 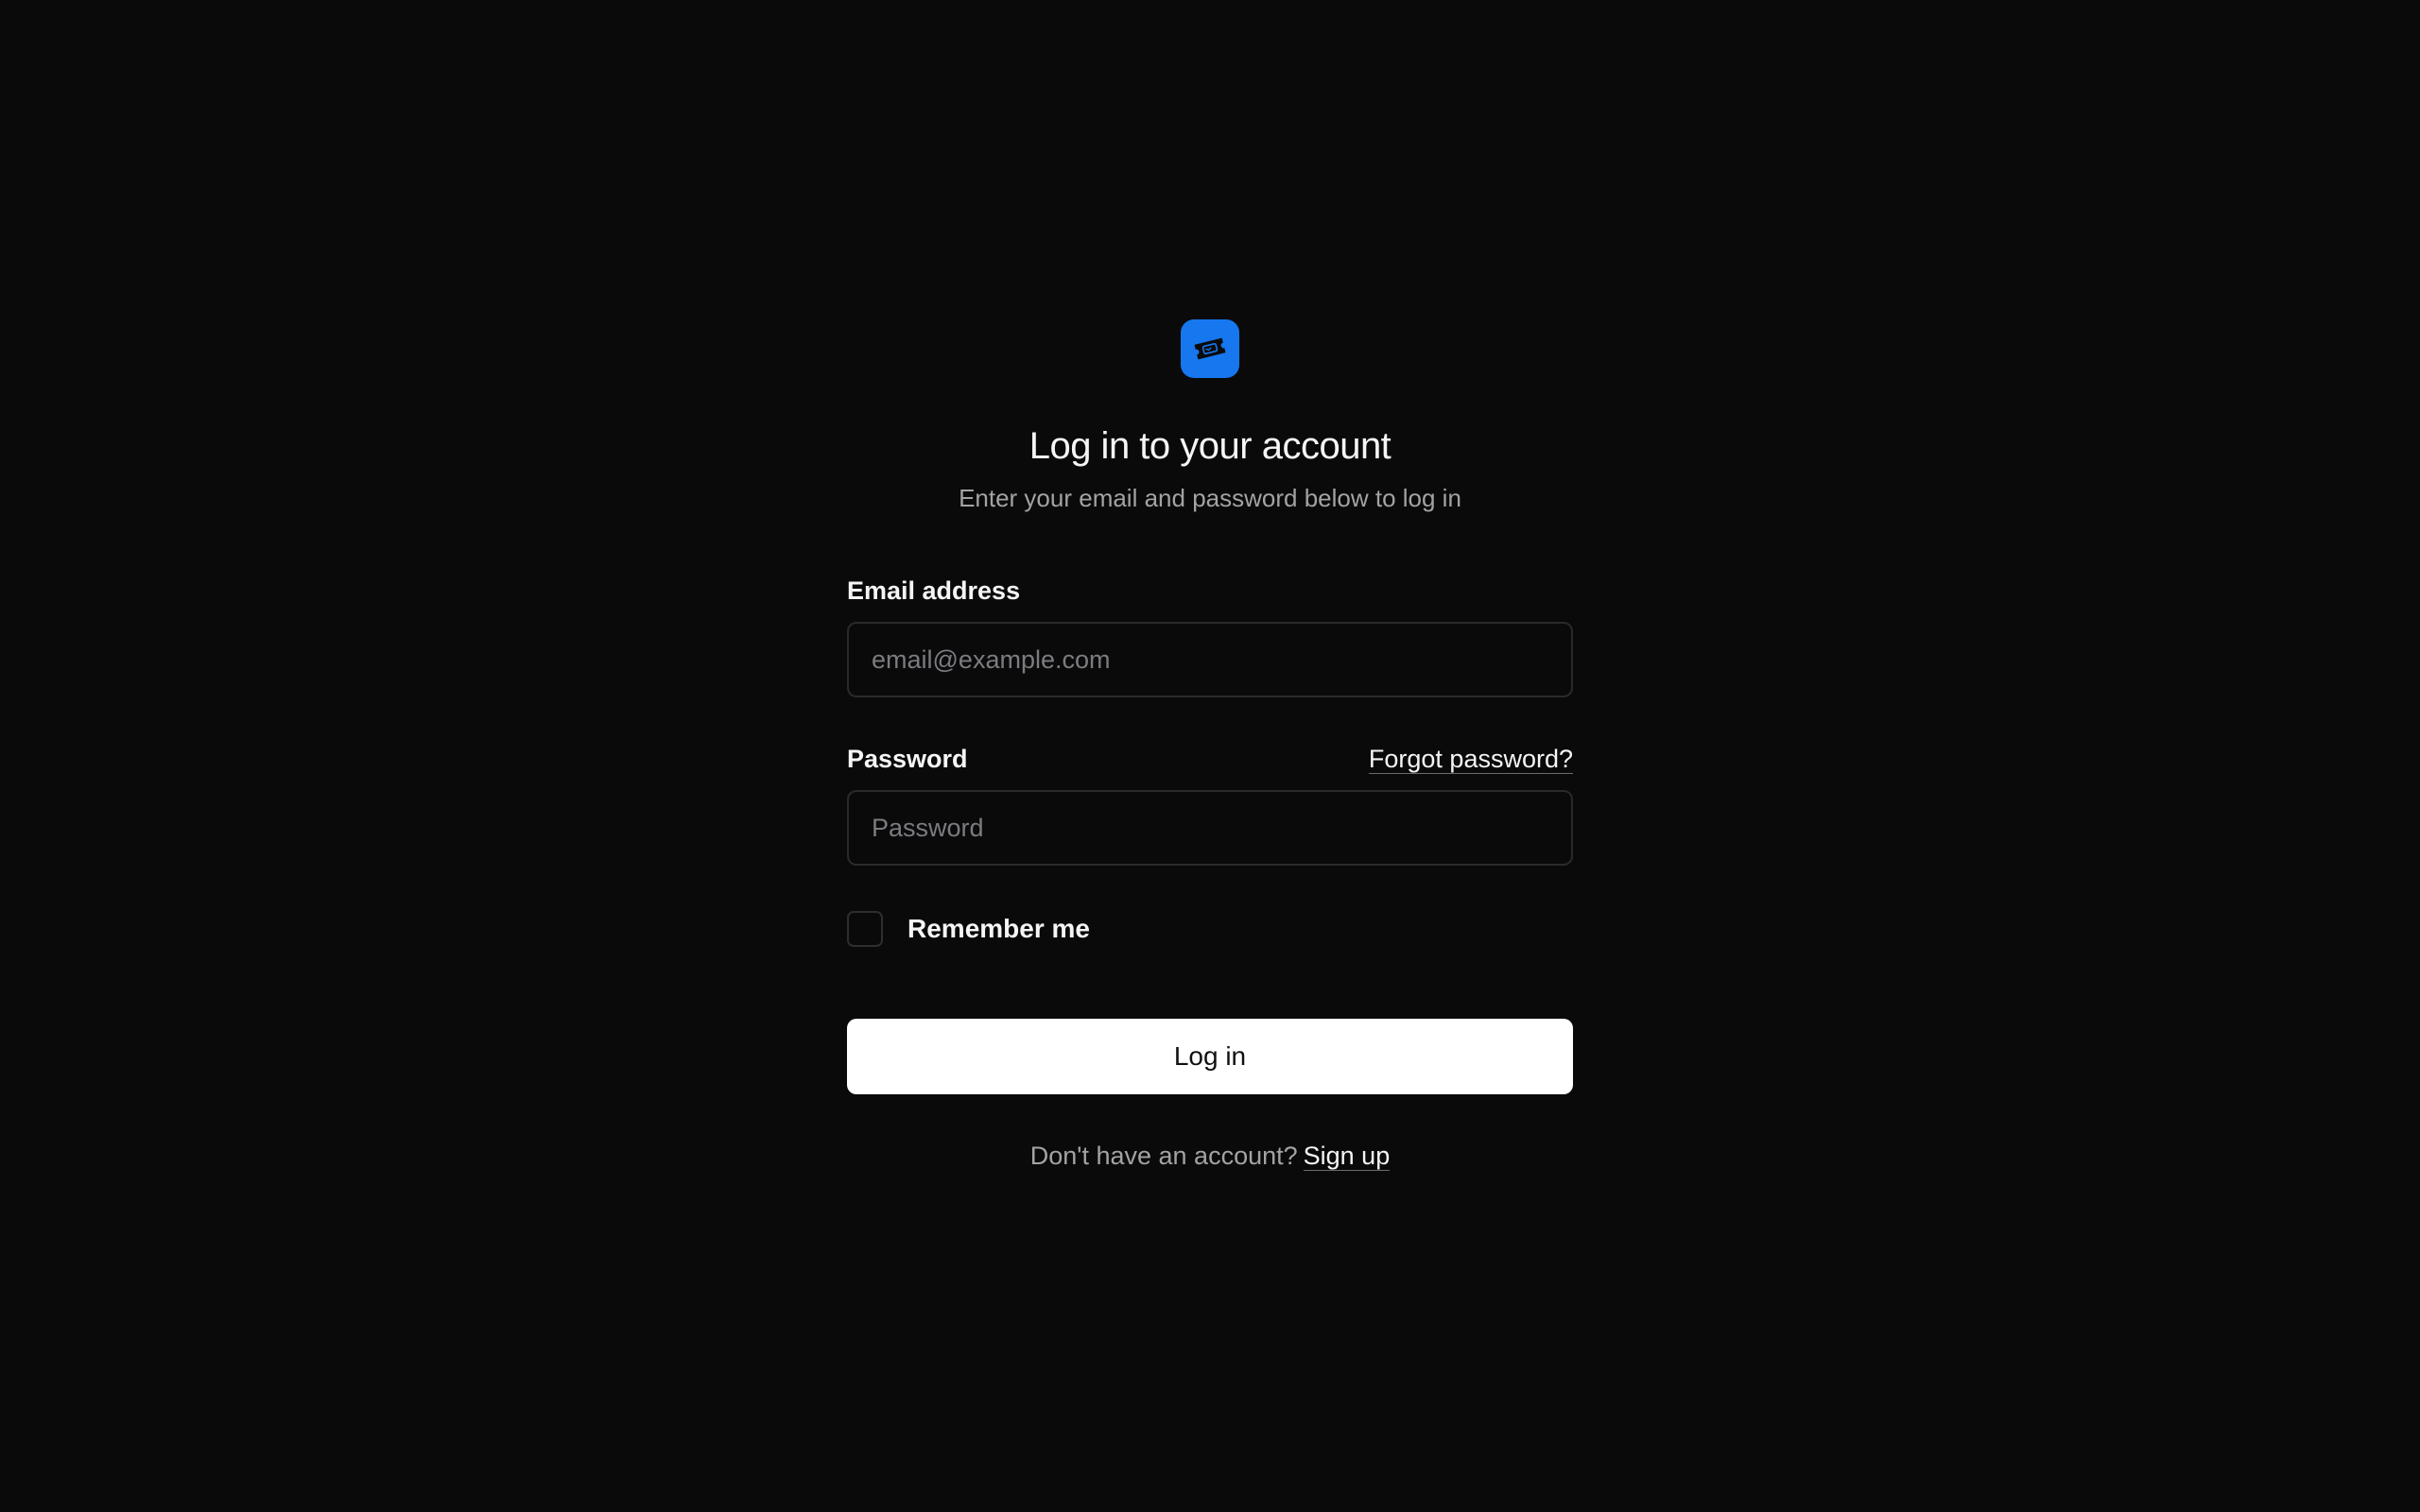 I want to click on password-label-row: Password Forgot password?, so click(x=1210, y=759).